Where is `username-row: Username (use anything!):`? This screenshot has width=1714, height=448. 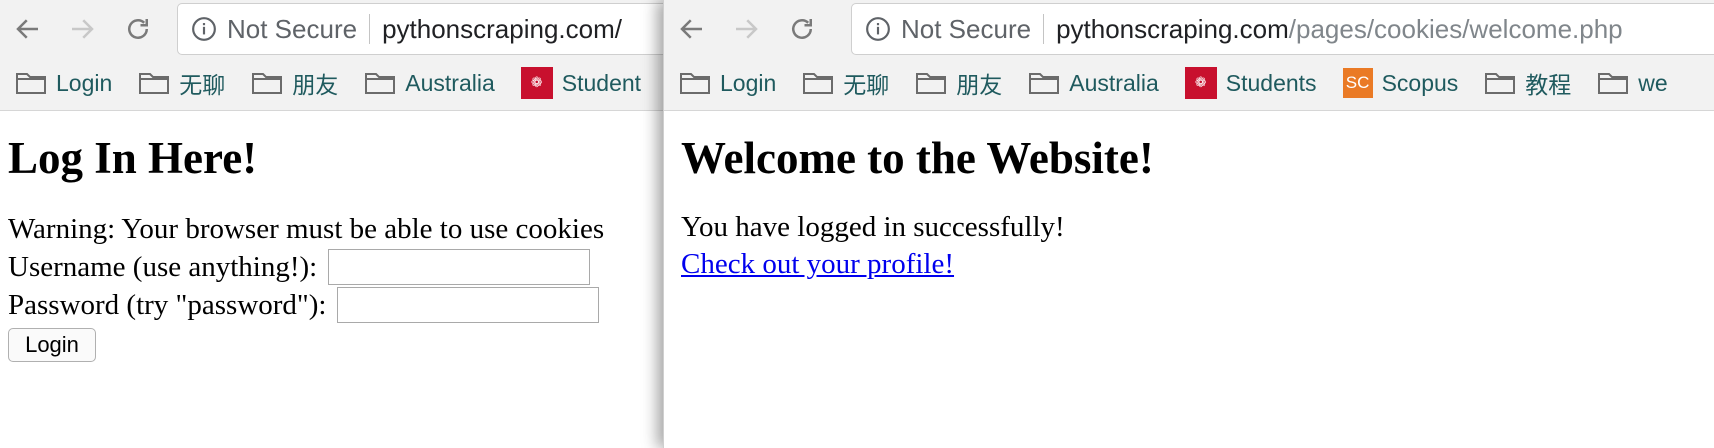 username-row: Username (use anything!): is located at coordinates (306, 267).